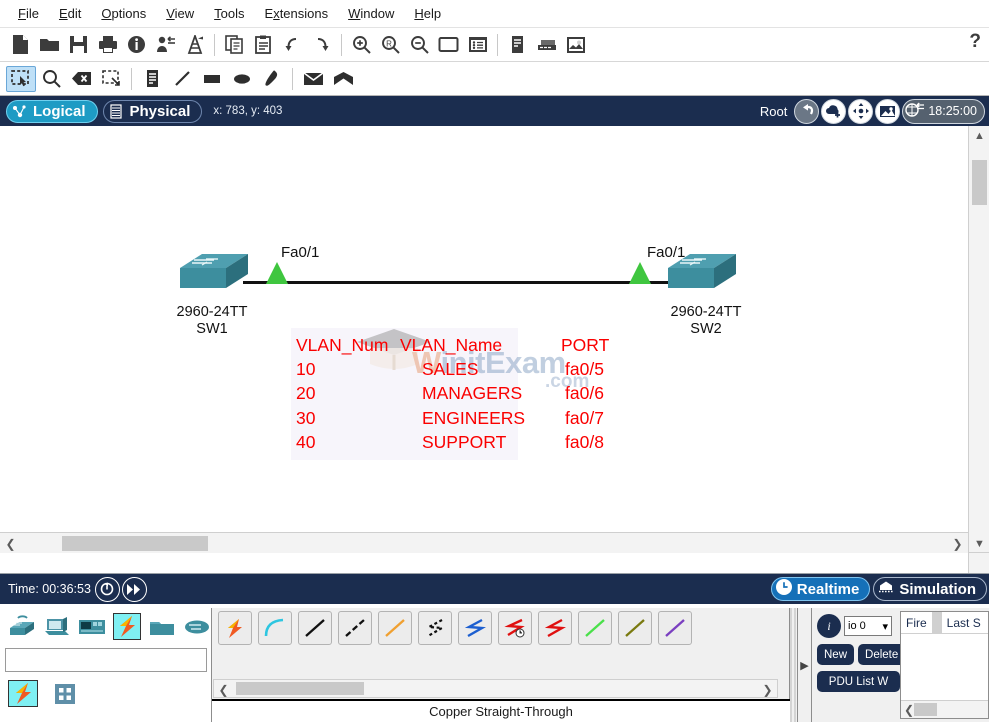 This screenshot has height=722, width=989. I want to click on phone-cable-icon, so click(435, 628).